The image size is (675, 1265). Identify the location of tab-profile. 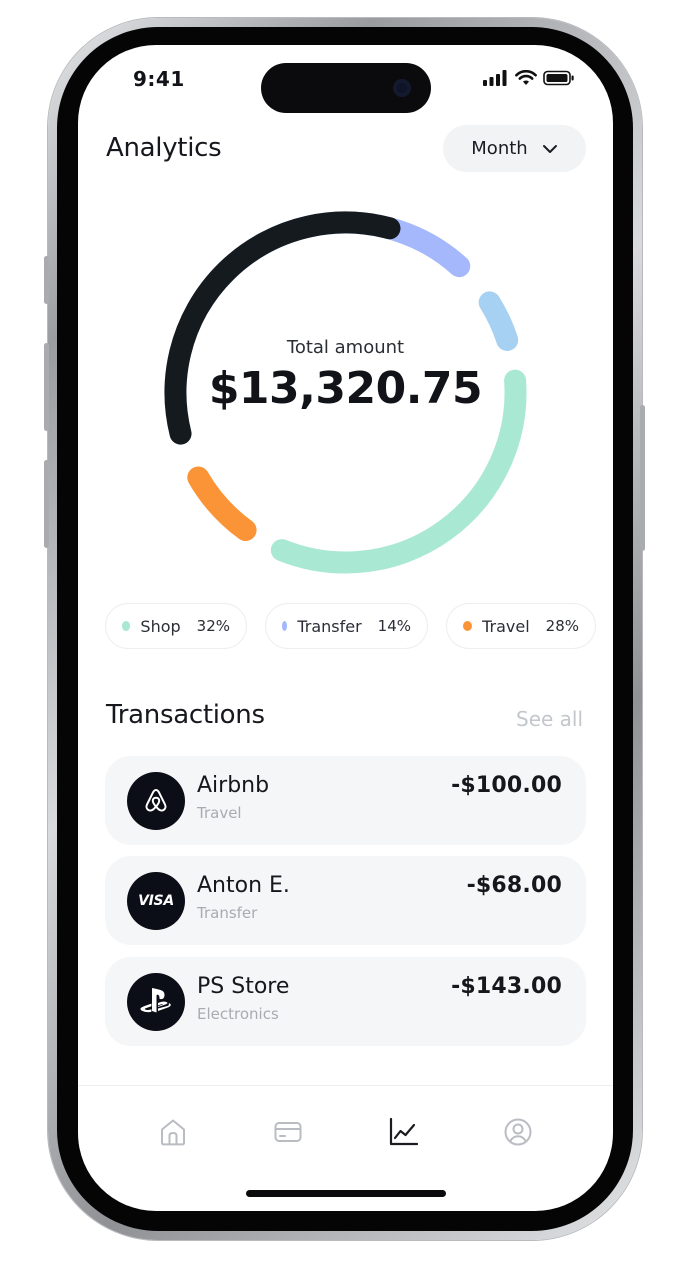
(518, 1132).